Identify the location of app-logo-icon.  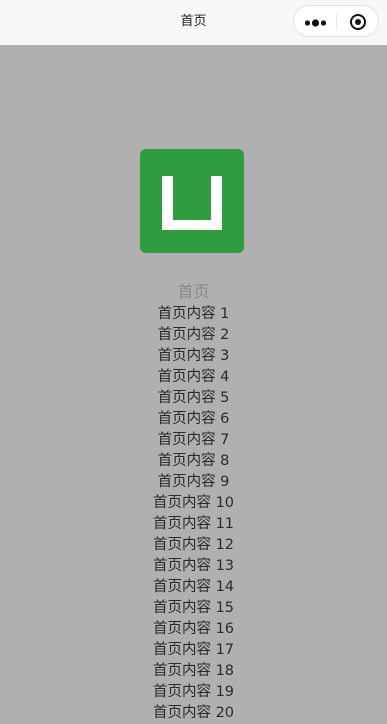
(192, 201).